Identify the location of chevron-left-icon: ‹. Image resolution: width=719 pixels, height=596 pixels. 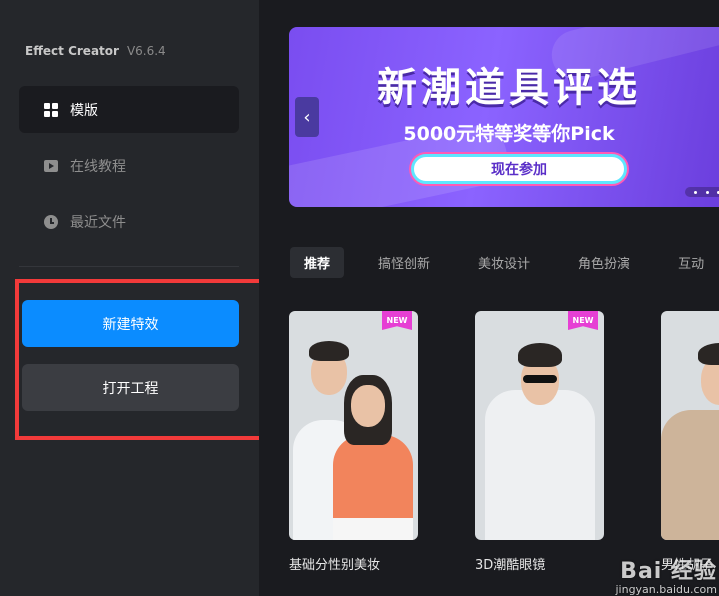
(307, 117).